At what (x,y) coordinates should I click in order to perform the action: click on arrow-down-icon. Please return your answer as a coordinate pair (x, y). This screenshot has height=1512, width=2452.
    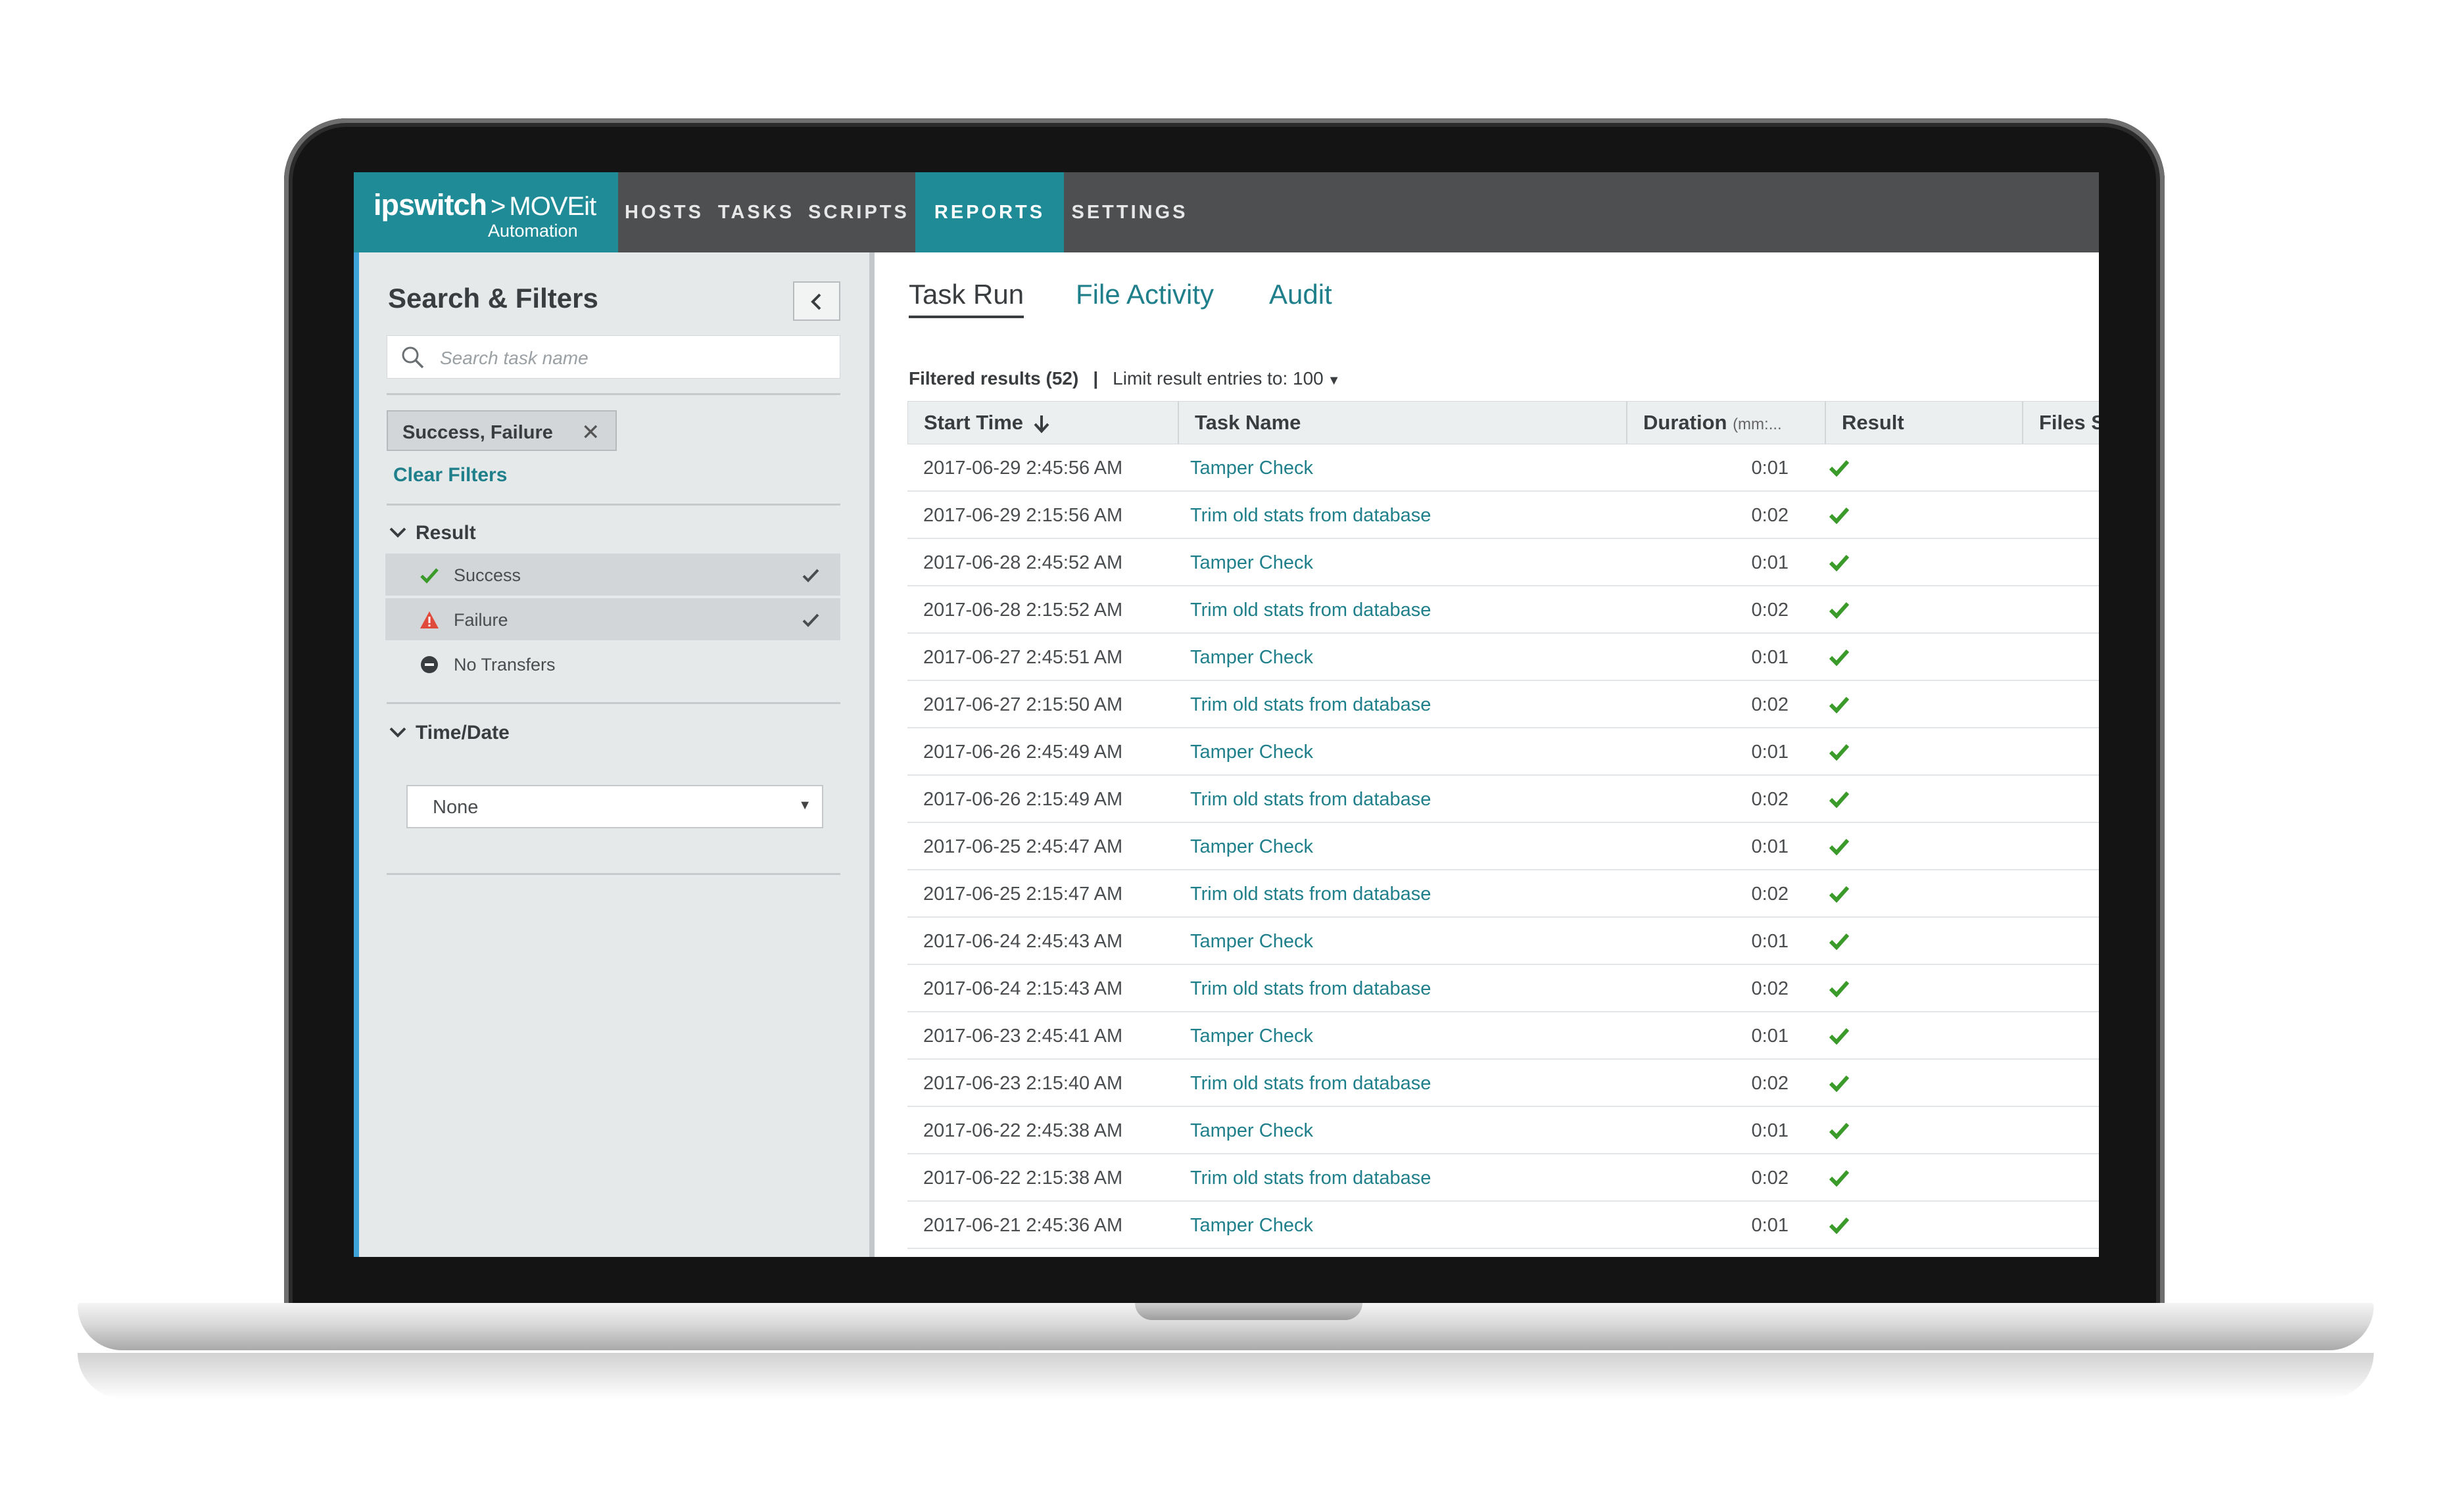
    Looking at the image, I should click on (1041, 424).